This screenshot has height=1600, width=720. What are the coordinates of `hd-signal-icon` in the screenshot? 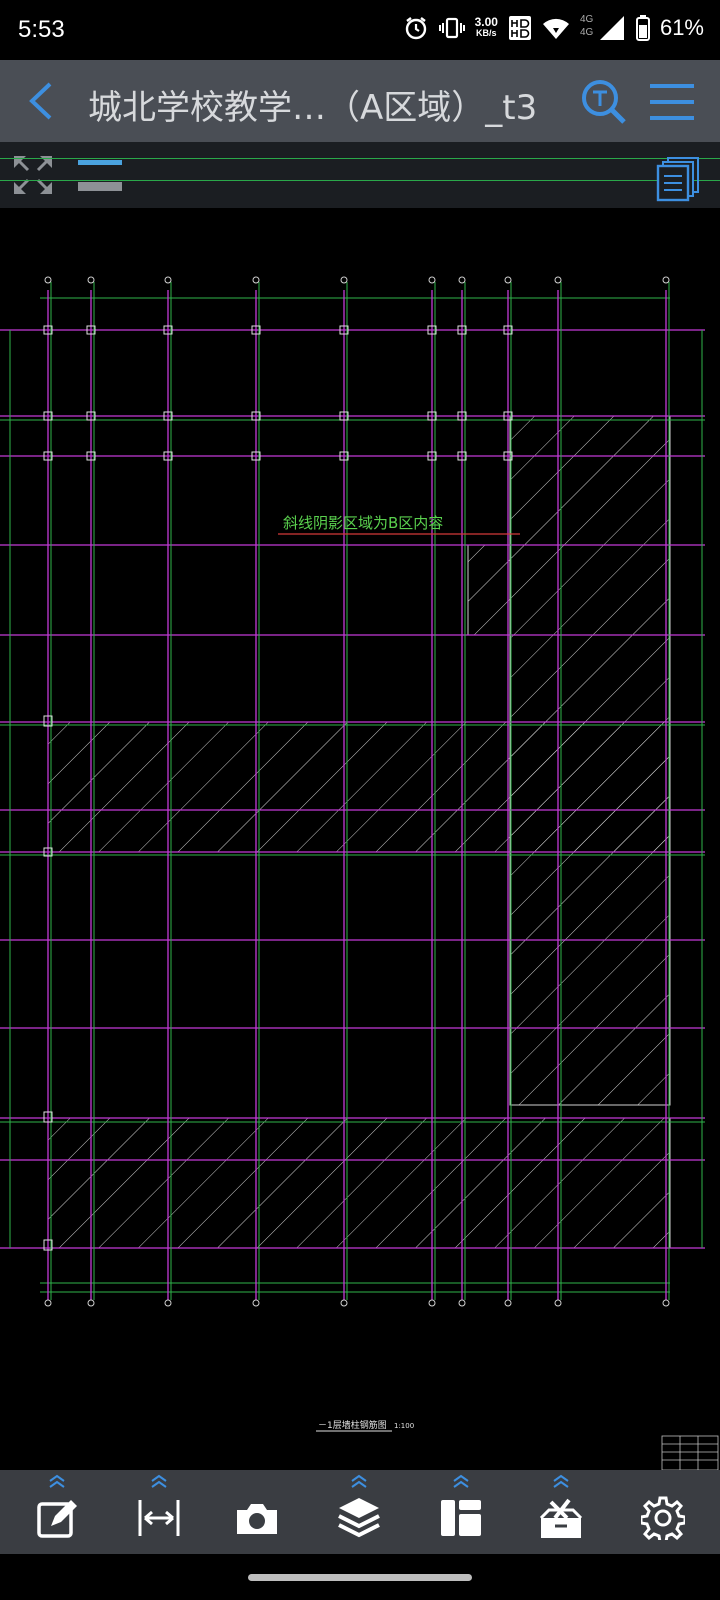 It's located at (519, 28).